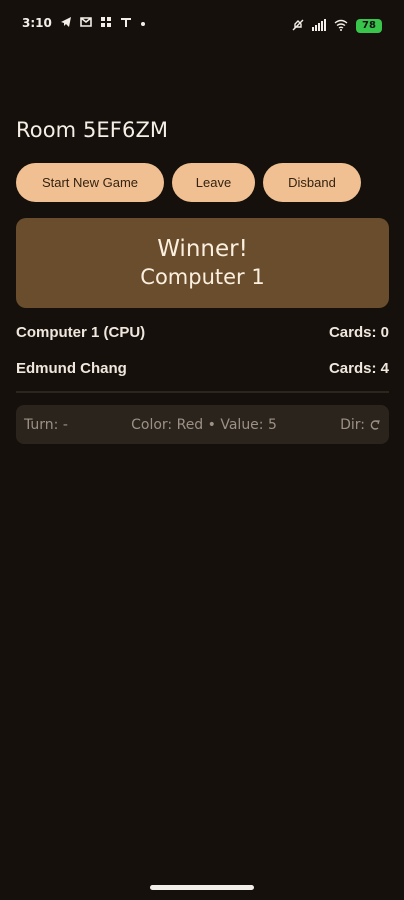  I want to click on winner-heading: Winner!, so click(202, 249).